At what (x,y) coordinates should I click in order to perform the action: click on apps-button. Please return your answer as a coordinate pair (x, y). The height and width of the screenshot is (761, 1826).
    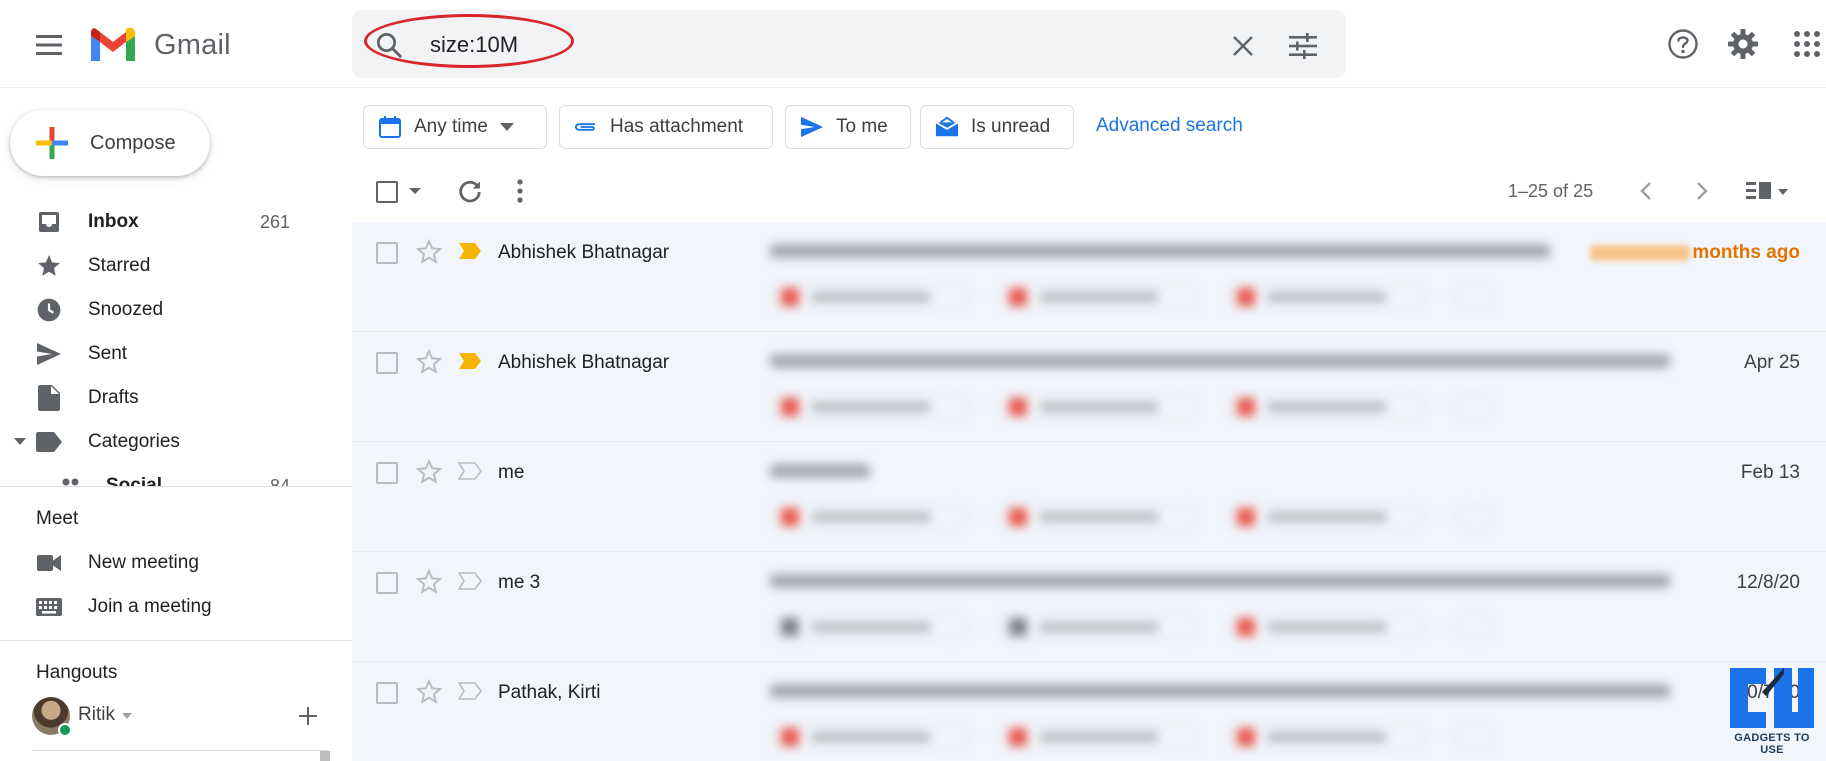
    Looking at the image, I should click on (1807, 44).